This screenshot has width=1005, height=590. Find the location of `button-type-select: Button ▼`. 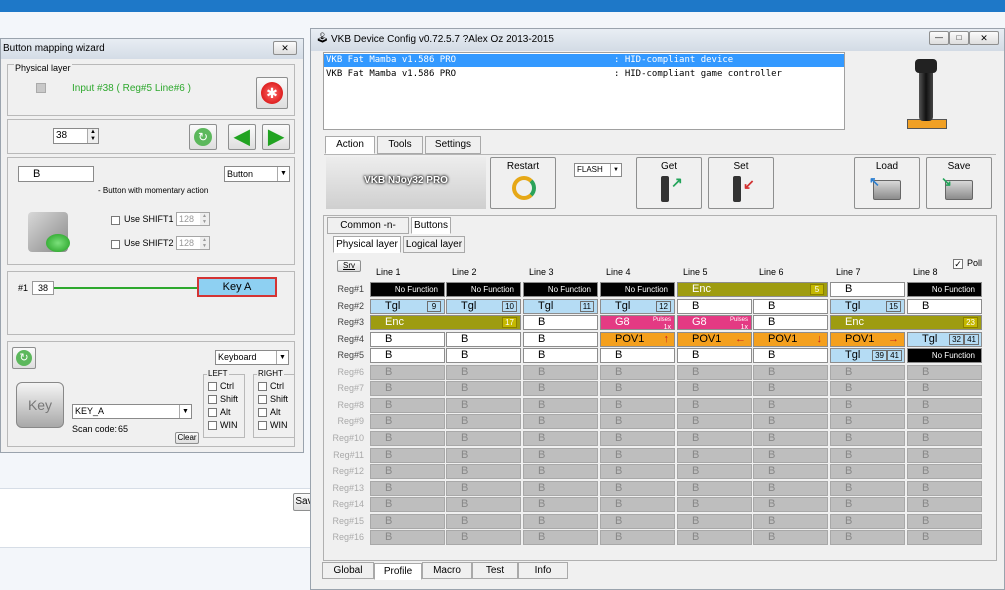

button-type-select: Button ▼ is located at coordinates (257, 174).